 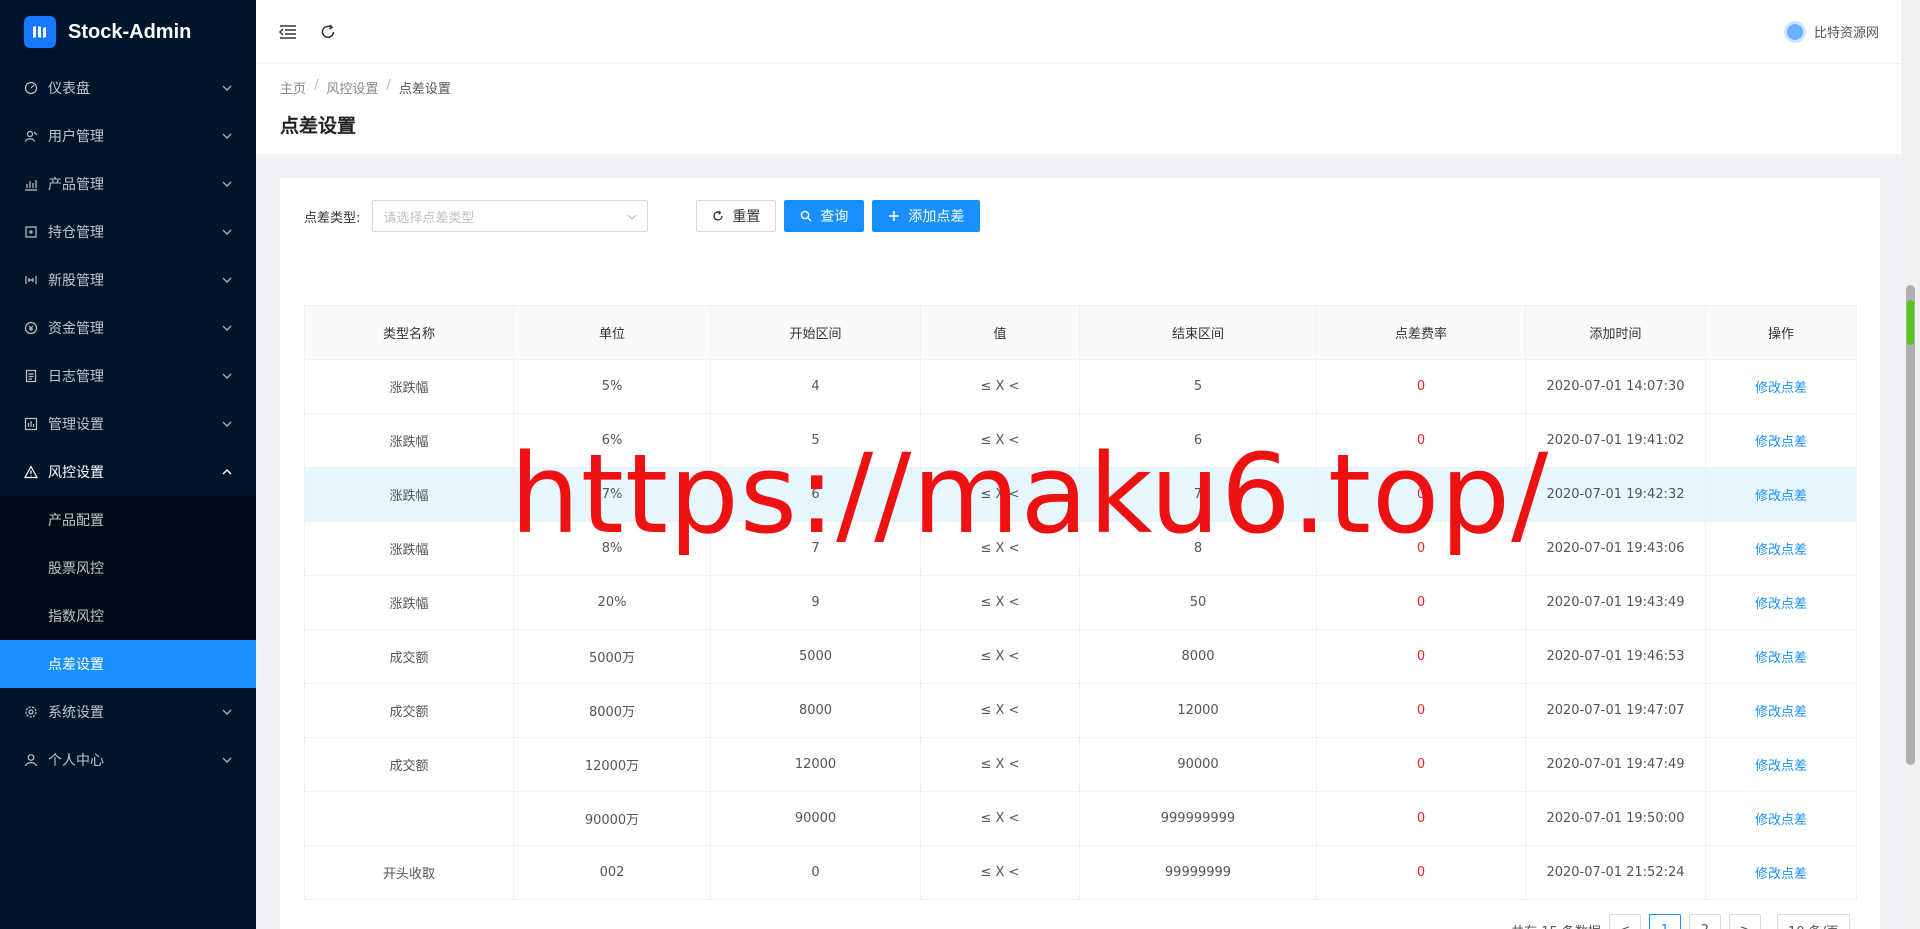 What do you see at coordinates (128, 88) in the screenshot?
I see `sidebar-item: 仪表盘` at bounding box center [128, 88].